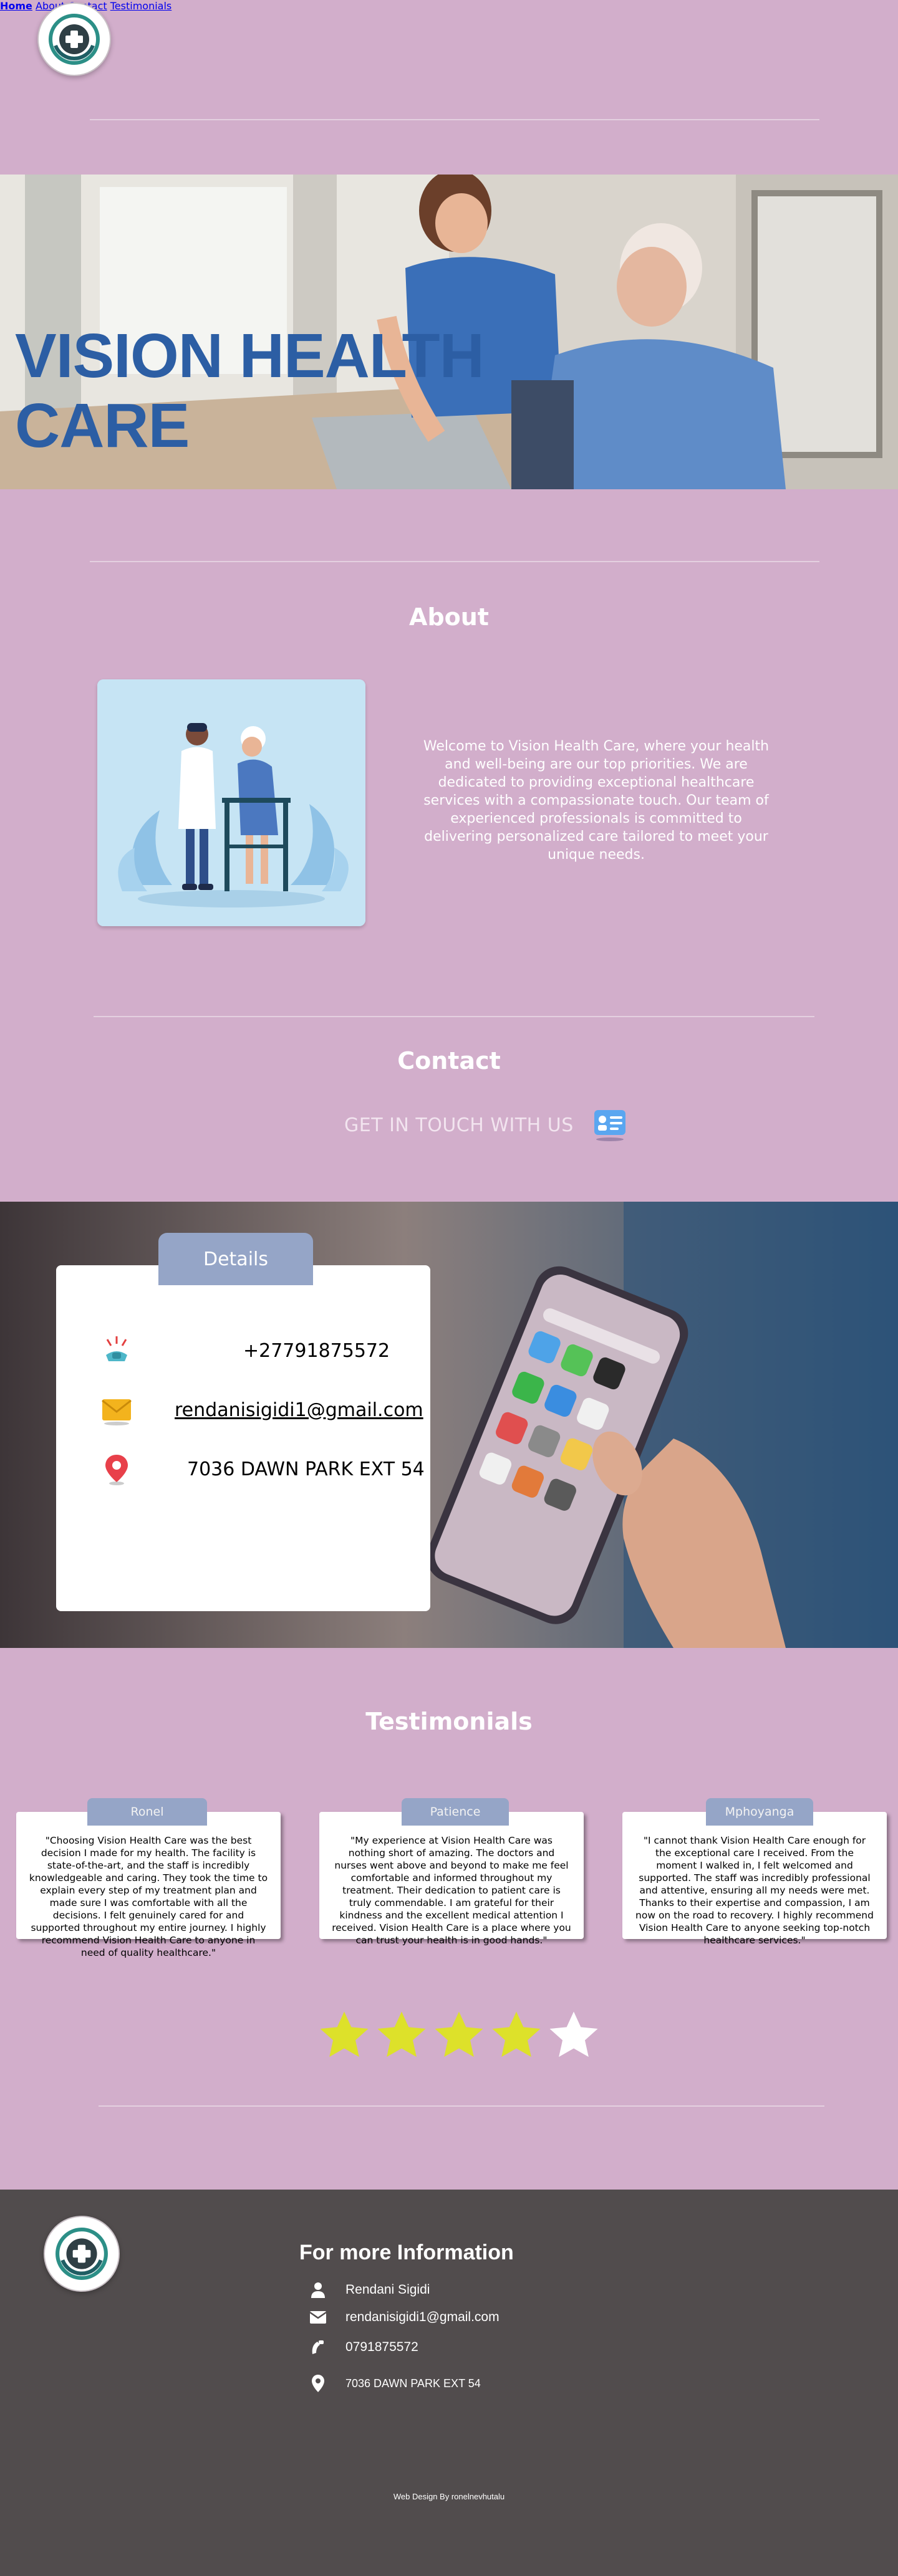  What do you see at coordinates (116, 1351) in the screenshot?
I see `telephone-icon` at bounding box center [116, 1351].